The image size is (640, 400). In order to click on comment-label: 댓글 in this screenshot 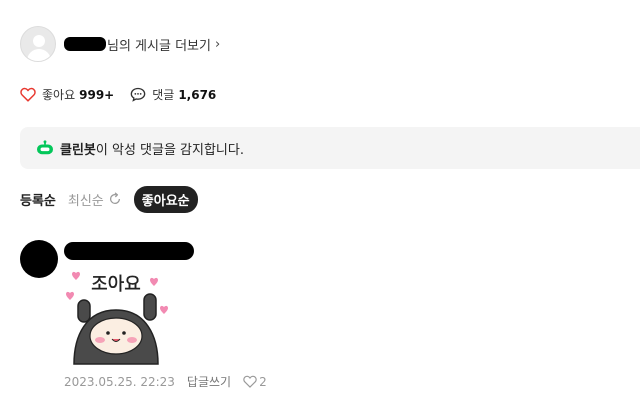, I will do `click(163, 95)`.